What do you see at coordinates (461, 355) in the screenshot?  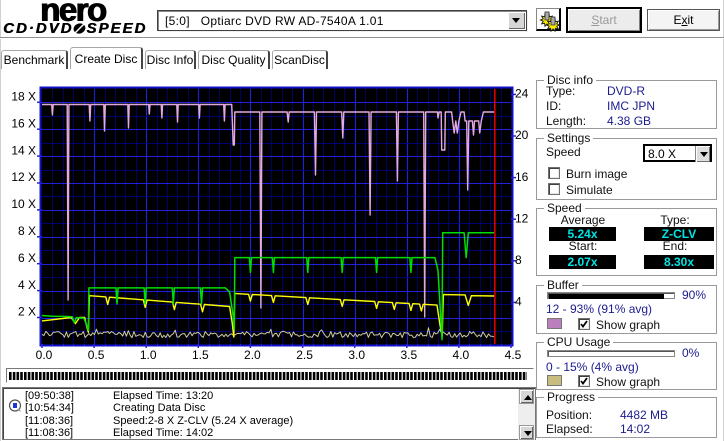 I see `svg-text: 4.0` at bounding box center [461, 355].